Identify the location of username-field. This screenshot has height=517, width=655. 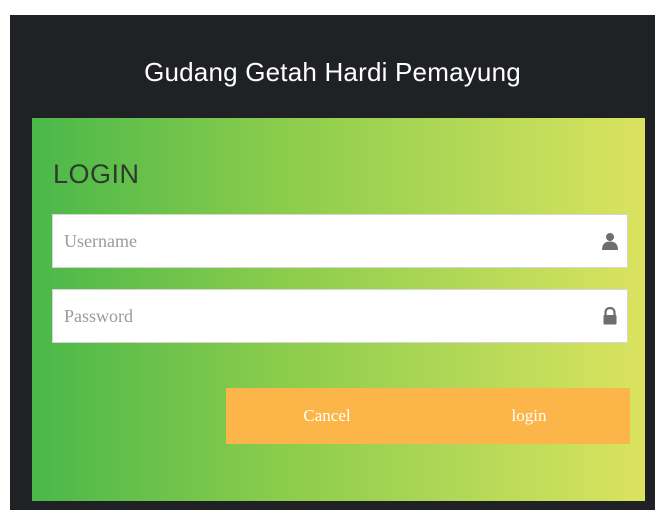
(340, 241).